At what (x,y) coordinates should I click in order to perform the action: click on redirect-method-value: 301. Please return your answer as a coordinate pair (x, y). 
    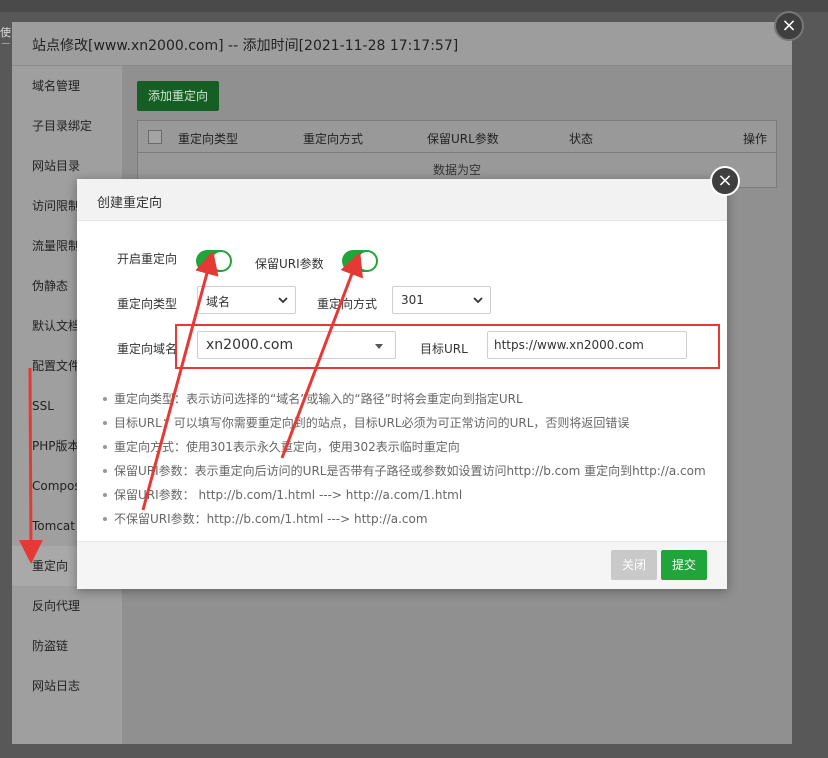
    Looking at the image, I should click on (412, 300).